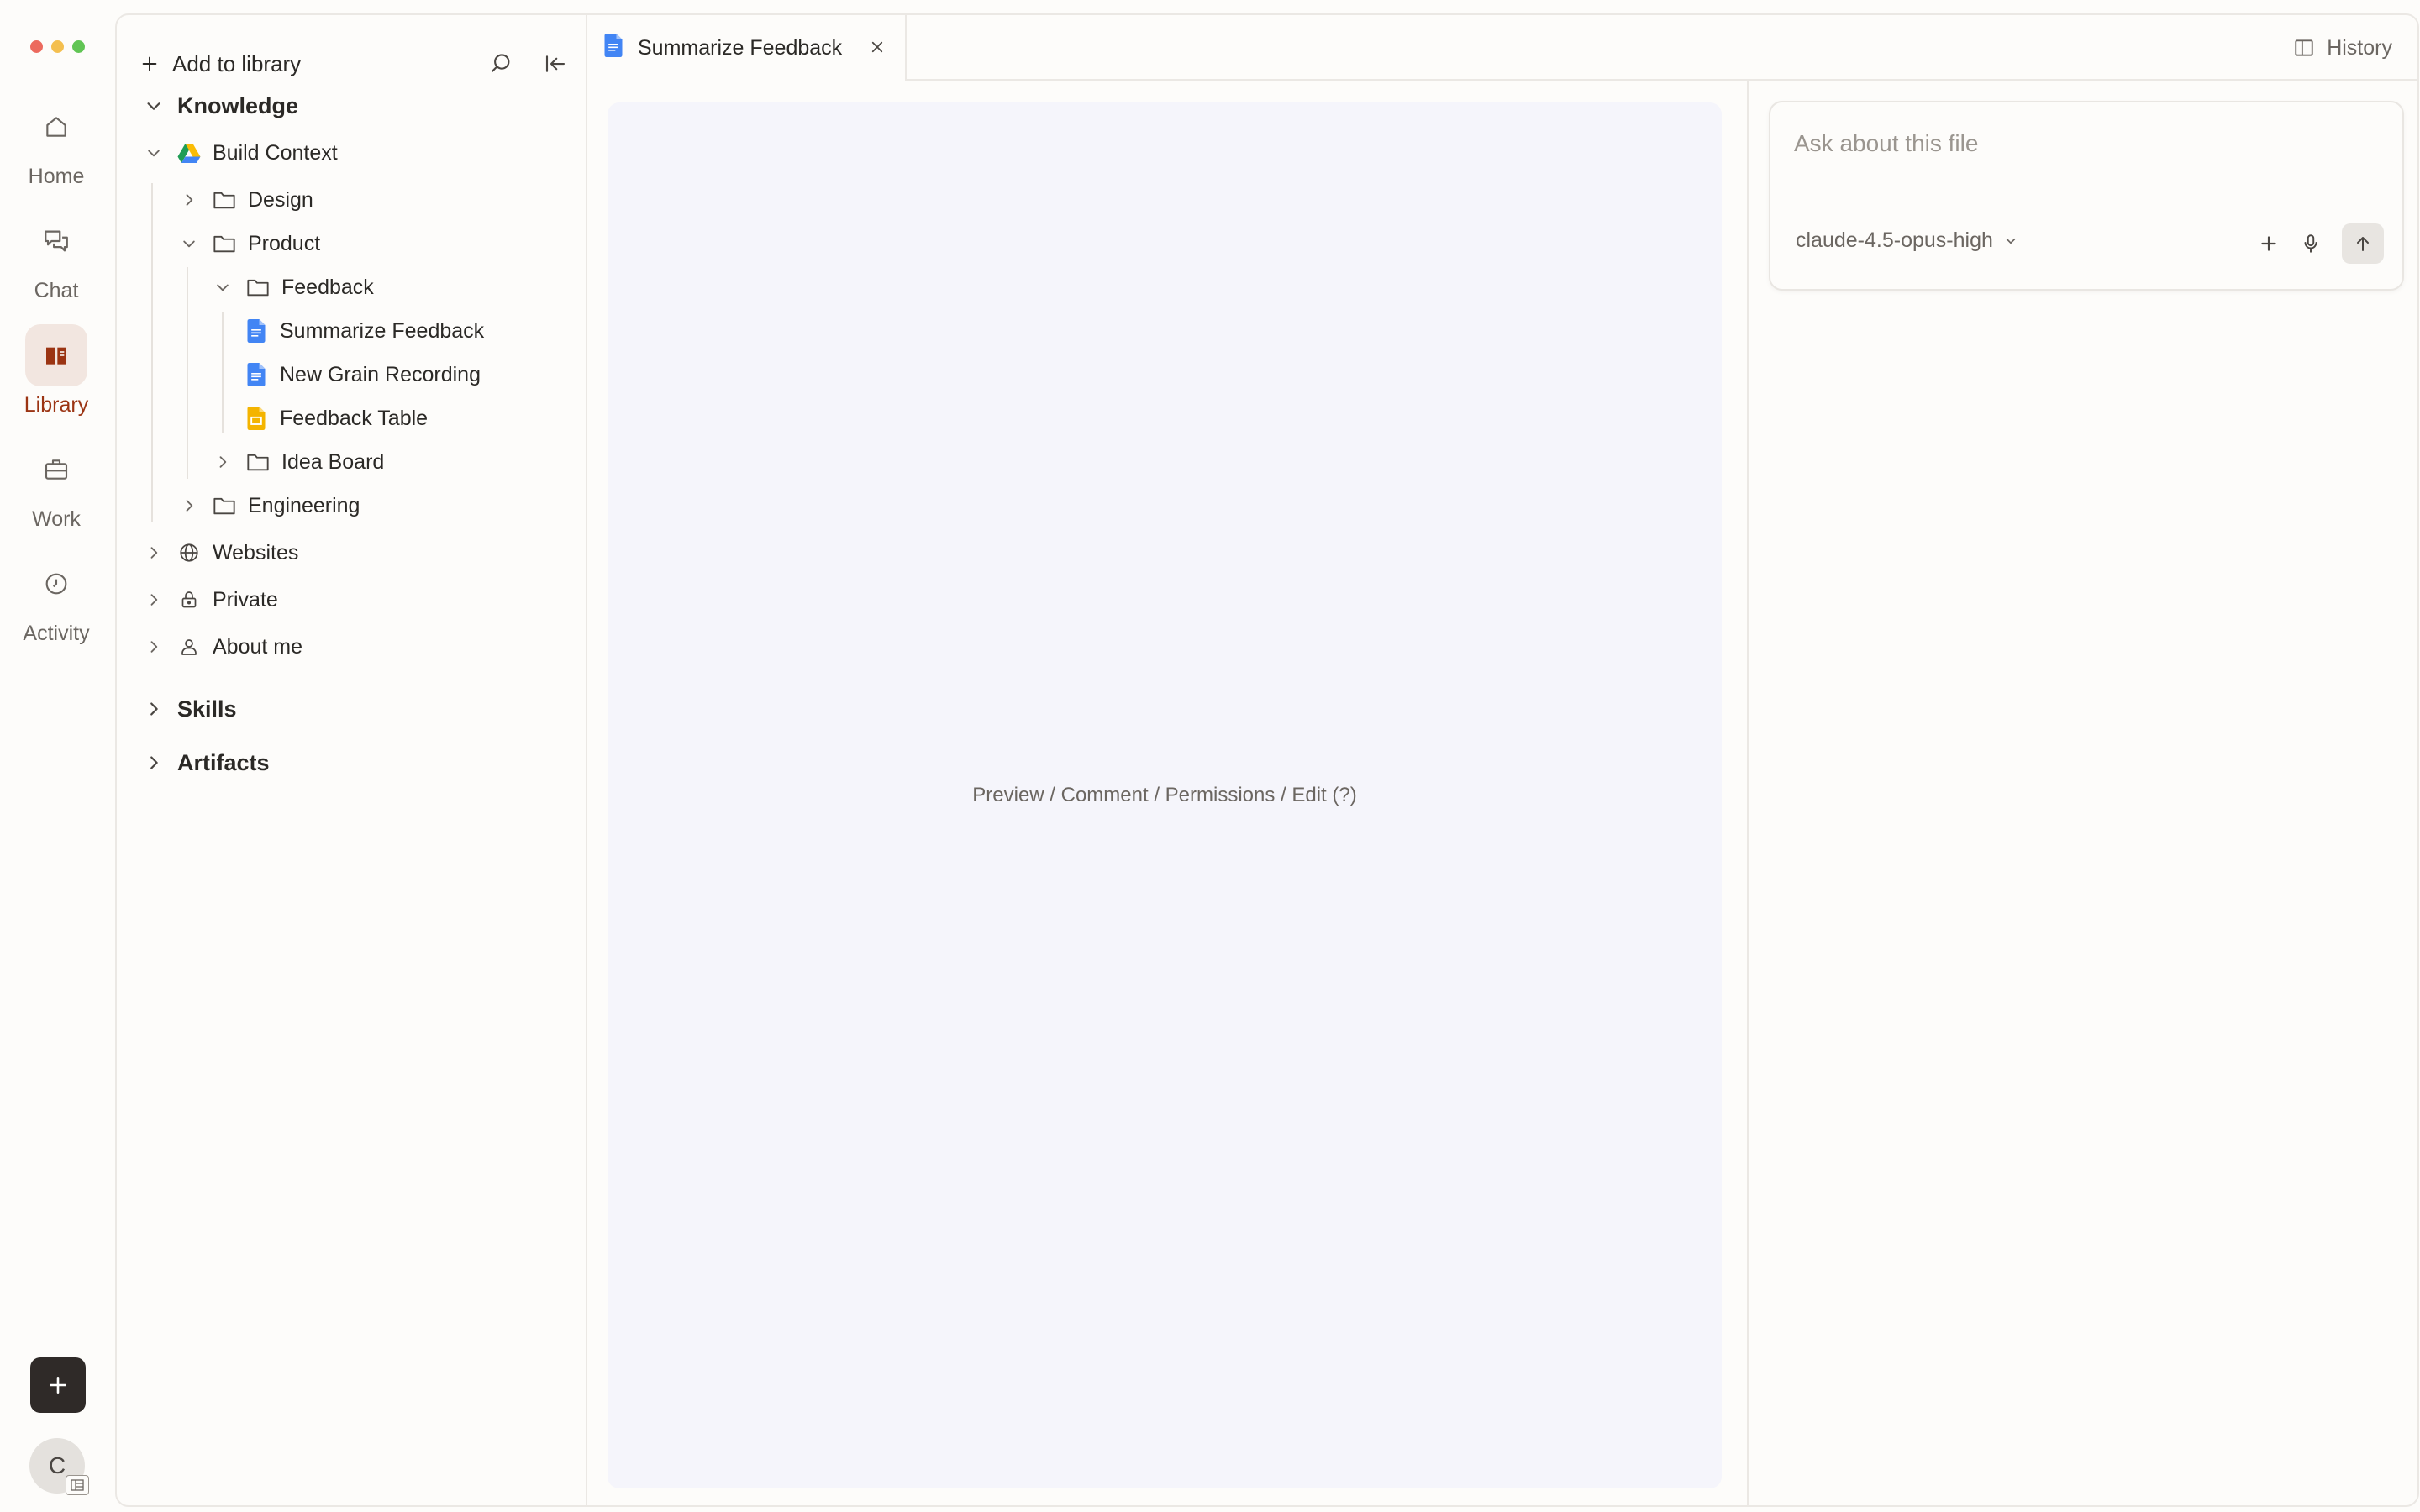 The width and height of the screenshot is (2420, 1512). I want to click on tree-item-design: Design, so click(246, 200).